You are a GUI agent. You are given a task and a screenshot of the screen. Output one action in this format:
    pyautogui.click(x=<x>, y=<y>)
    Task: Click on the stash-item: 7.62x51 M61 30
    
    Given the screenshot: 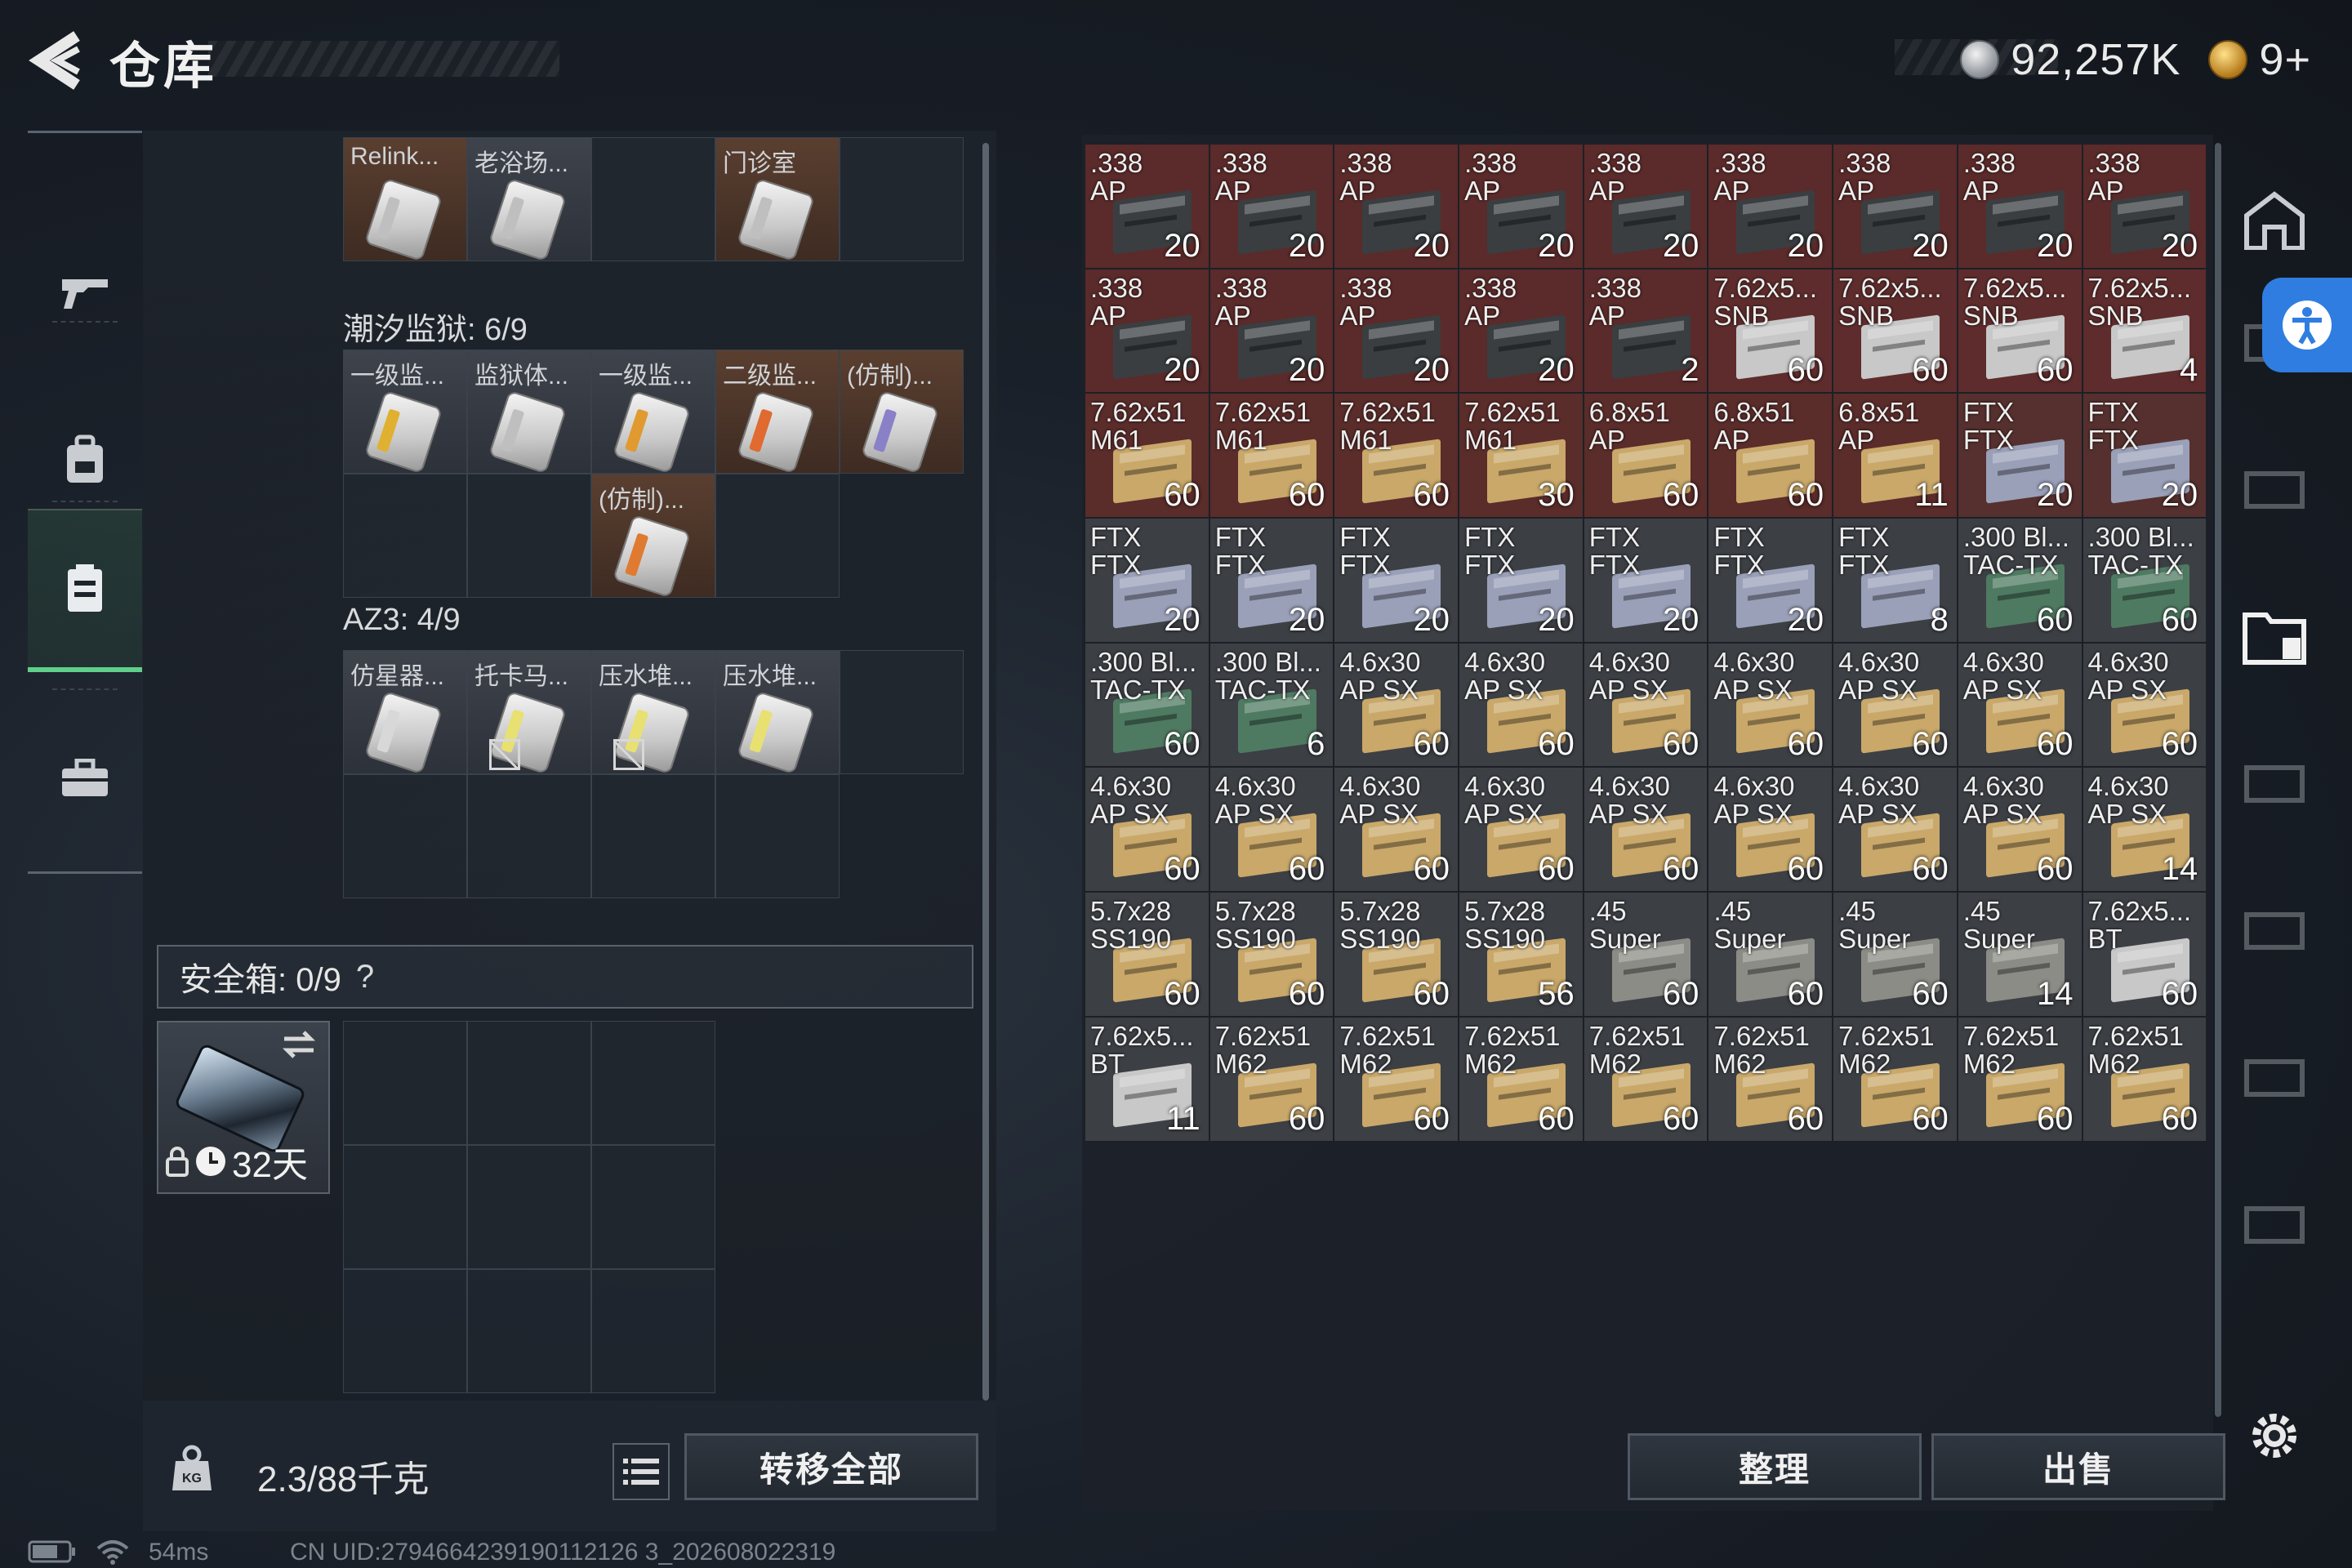 What is the action you would take?
    pyautogui.click(x=1521, y=456)
    